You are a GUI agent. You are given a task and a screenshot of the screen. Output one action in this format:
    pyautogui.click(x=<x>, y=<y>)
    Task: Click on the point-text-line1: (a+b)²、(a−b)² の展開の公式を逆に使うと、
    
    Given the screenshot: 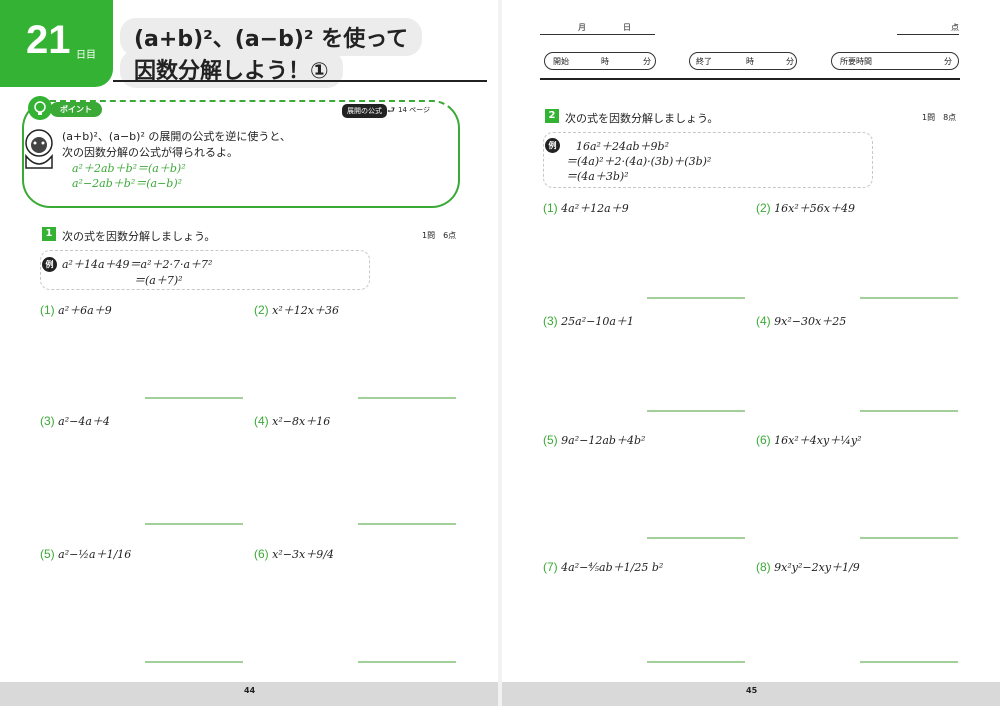 What is the action you would take?
    pyautogui.click(x=176, y=136)
    